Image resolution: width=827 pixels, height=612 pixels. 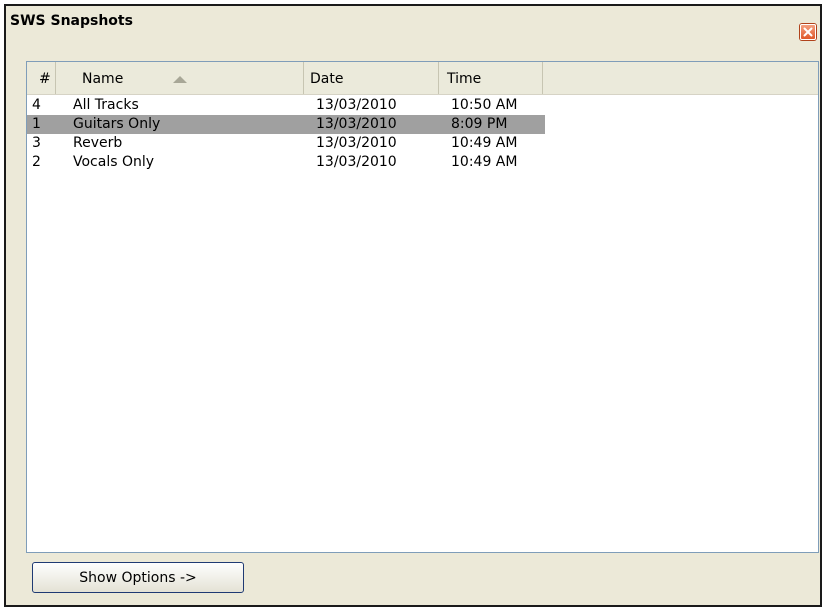 I want to click on row-name: All Tracks, so click(x=106, y=105).